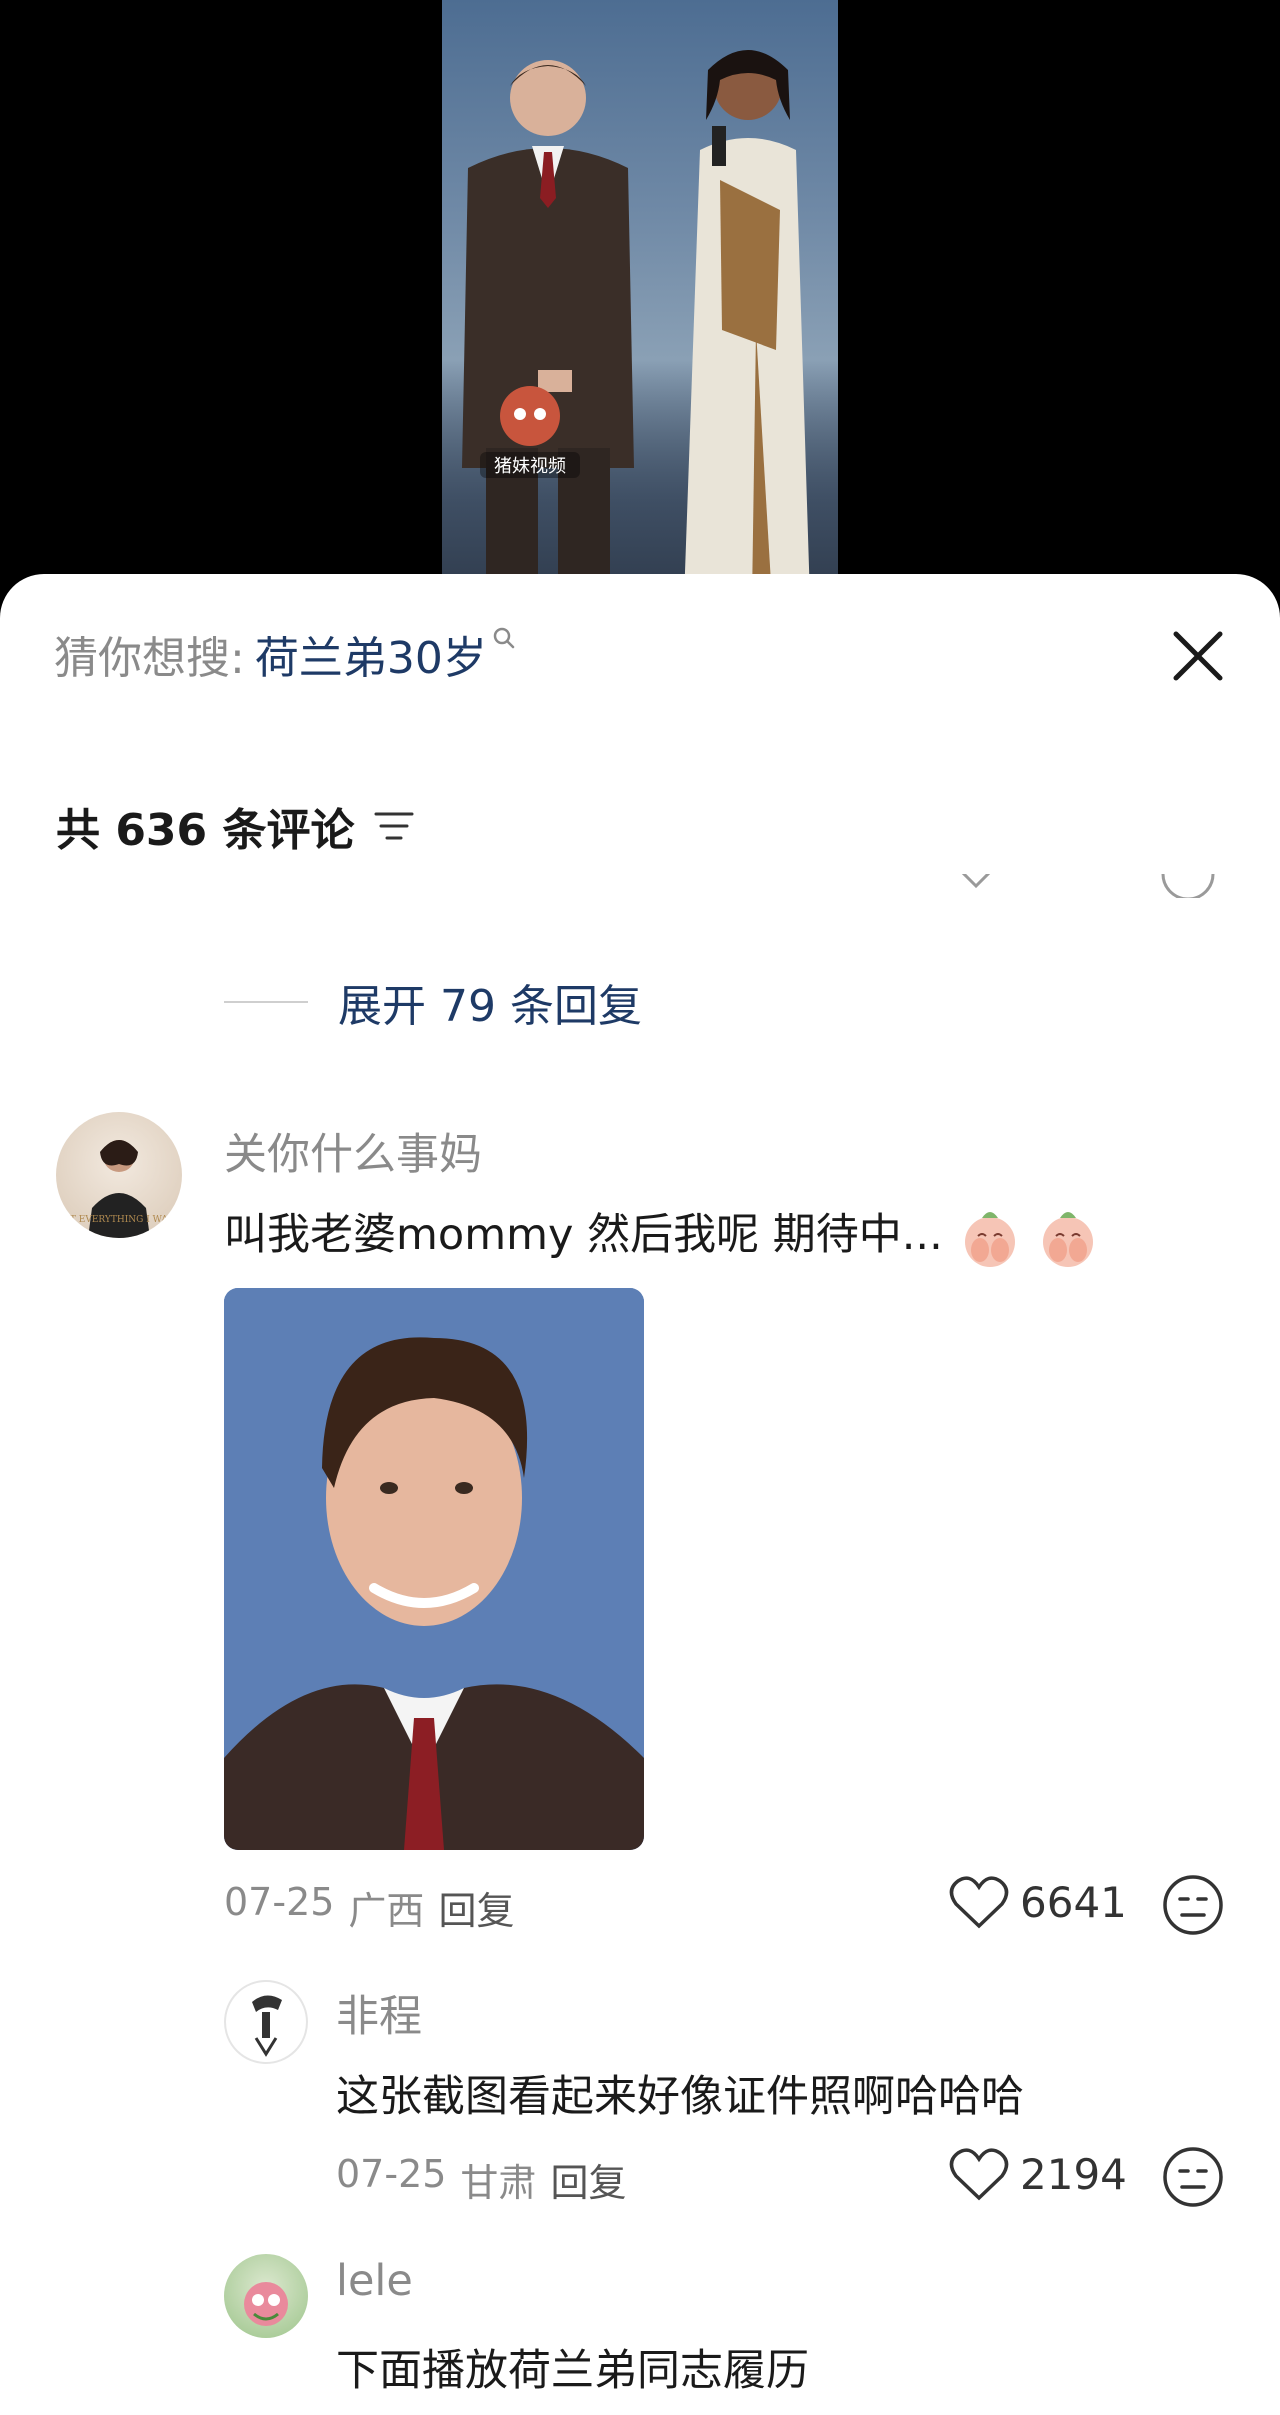 Image resolution: width=1280 pixels, height=2415 pixels. I want to click on comment-image-portrait, so click(434, 1569).